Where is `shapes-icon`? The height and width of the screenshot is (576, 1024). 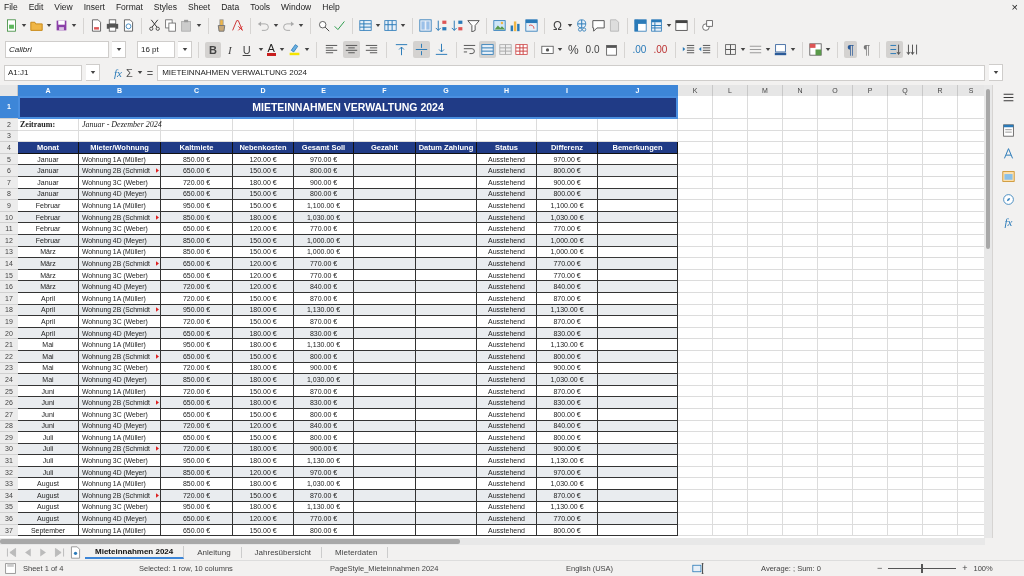 shapes-icon is located at coordinates (707, 26).